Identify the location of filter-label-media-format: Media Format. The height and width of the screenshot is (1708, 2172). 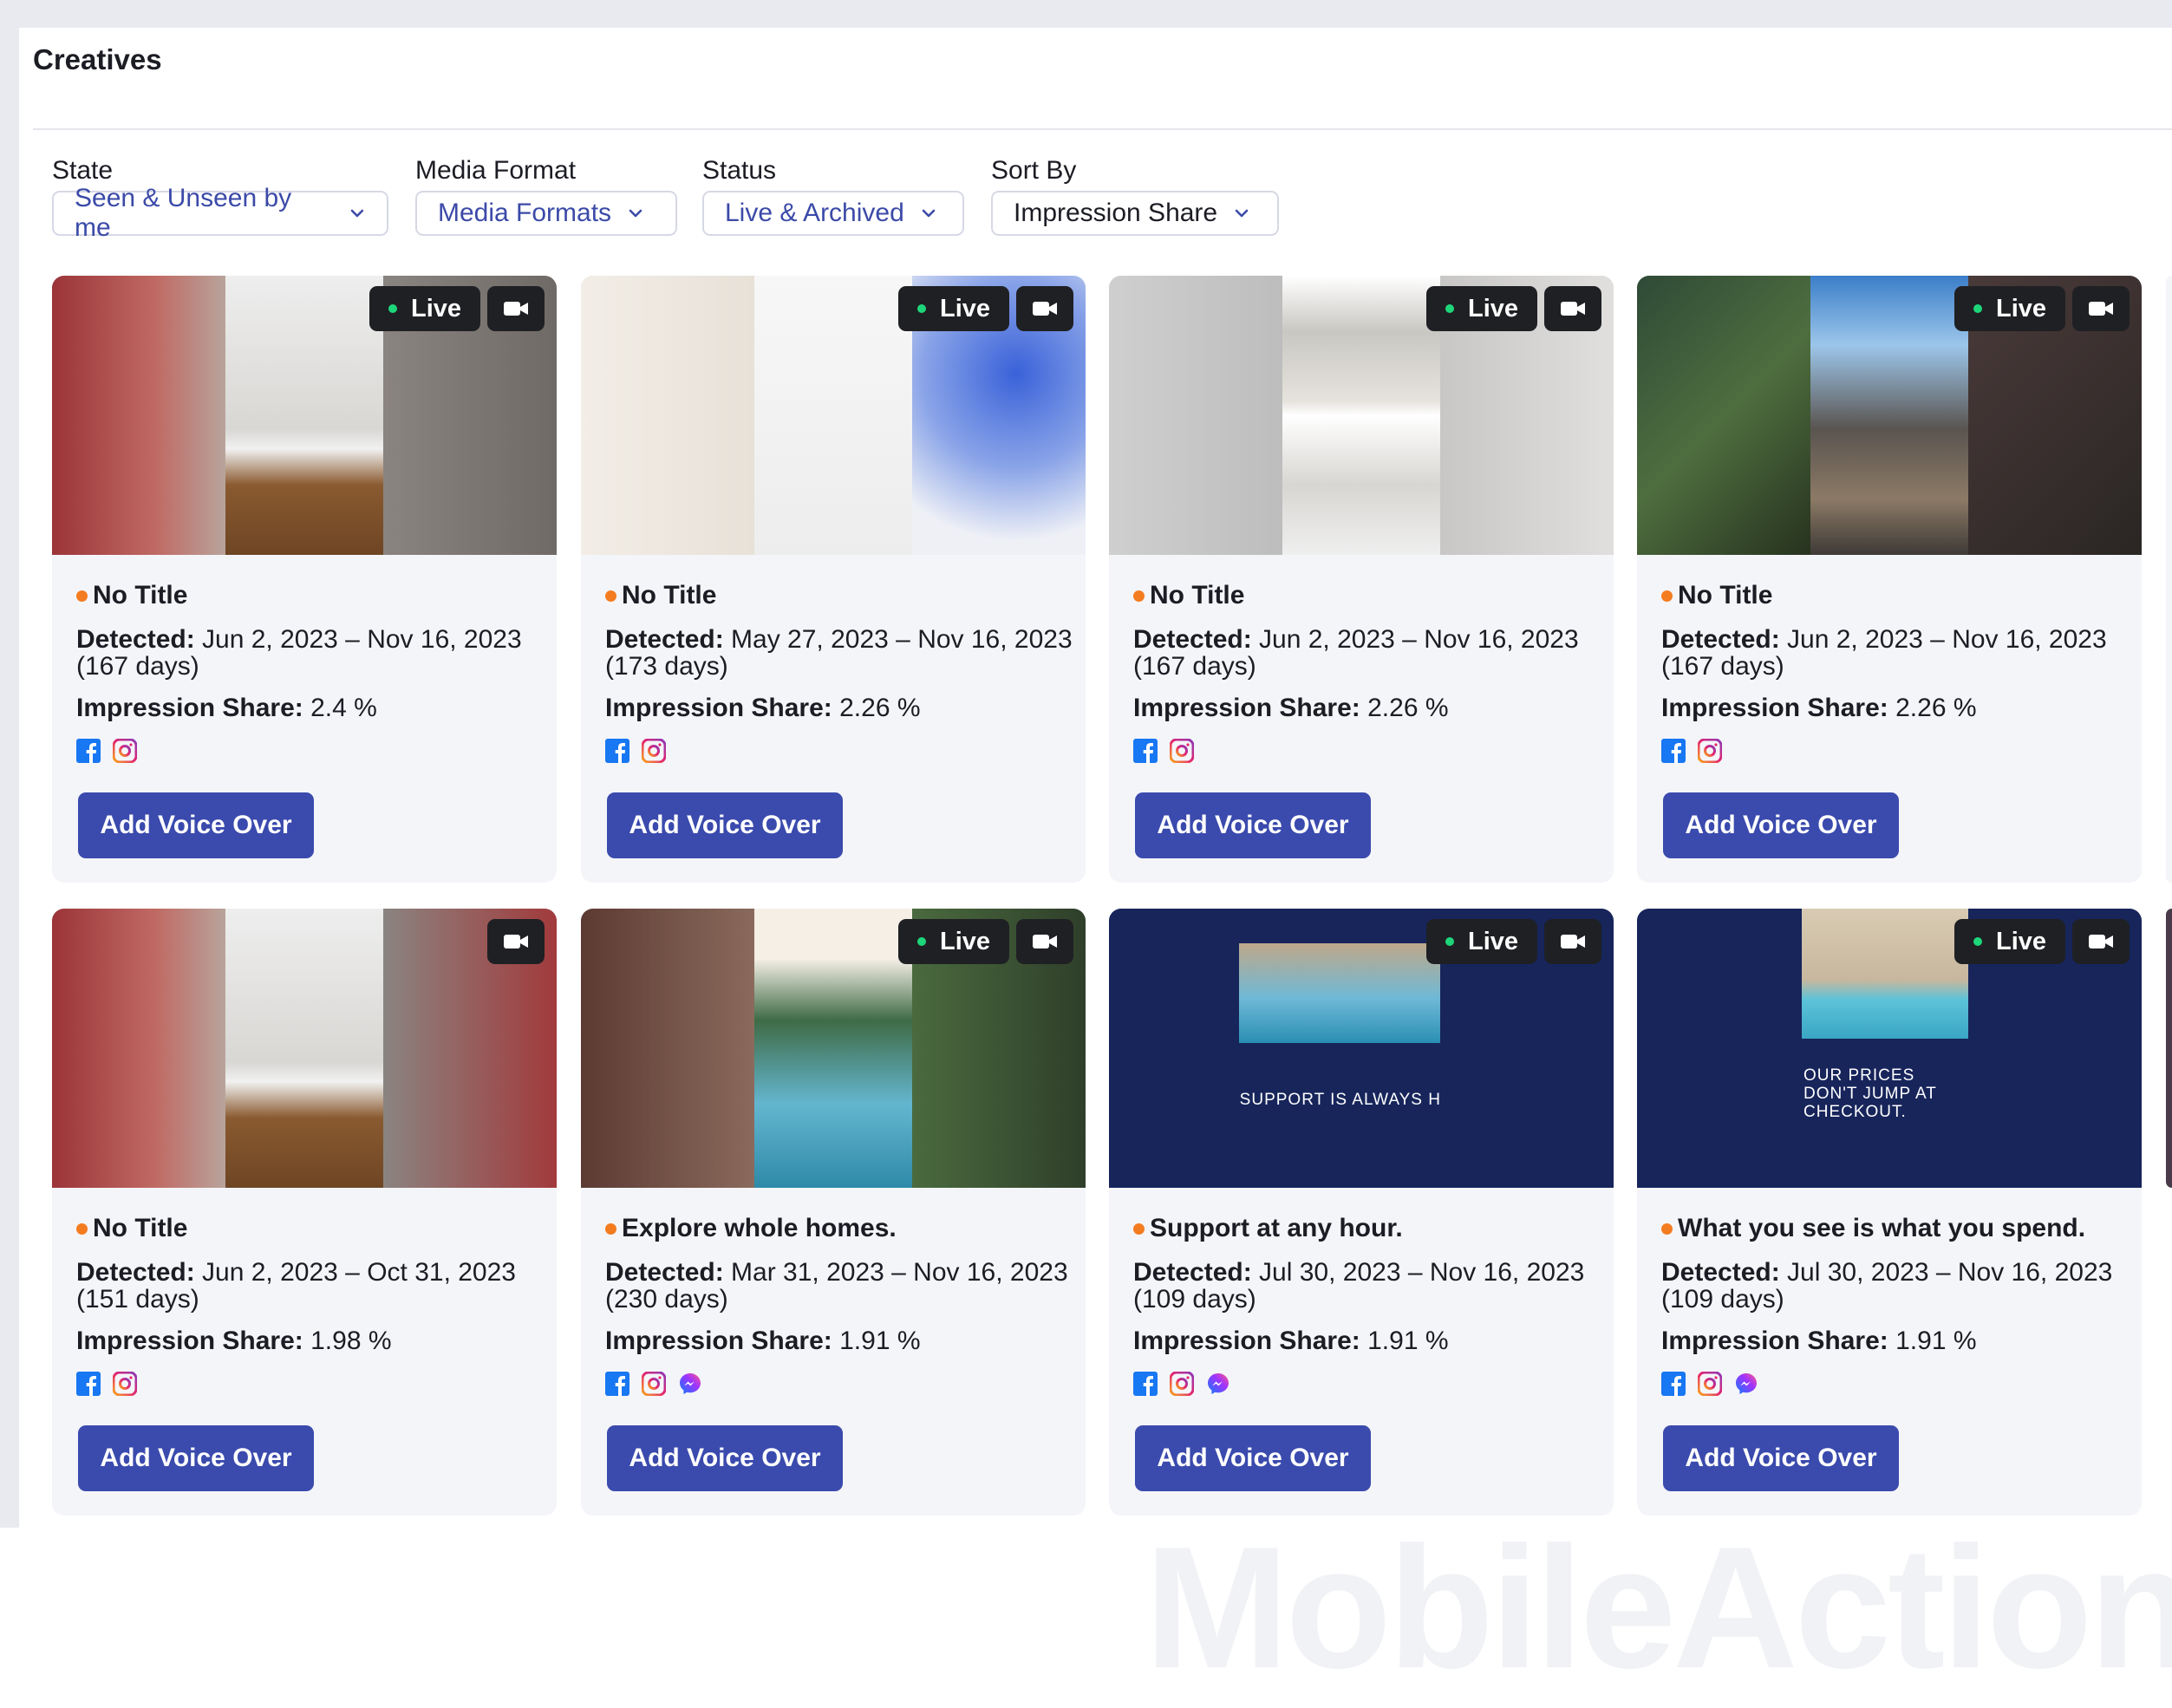
(496, 171).